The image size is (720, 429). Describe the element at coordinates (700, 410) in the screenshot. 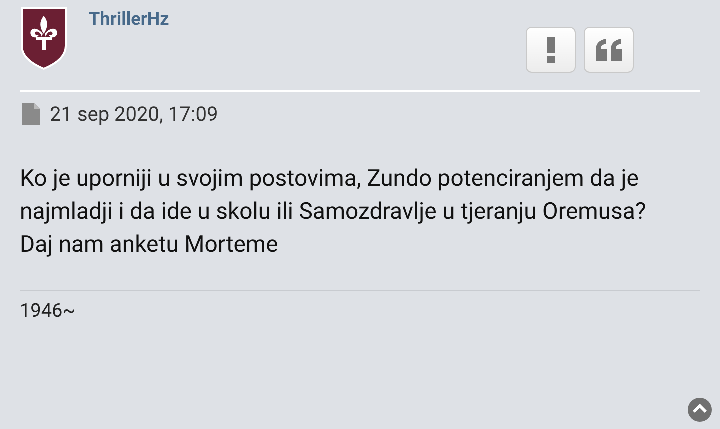

I see `scroll-up-icon` at that location.